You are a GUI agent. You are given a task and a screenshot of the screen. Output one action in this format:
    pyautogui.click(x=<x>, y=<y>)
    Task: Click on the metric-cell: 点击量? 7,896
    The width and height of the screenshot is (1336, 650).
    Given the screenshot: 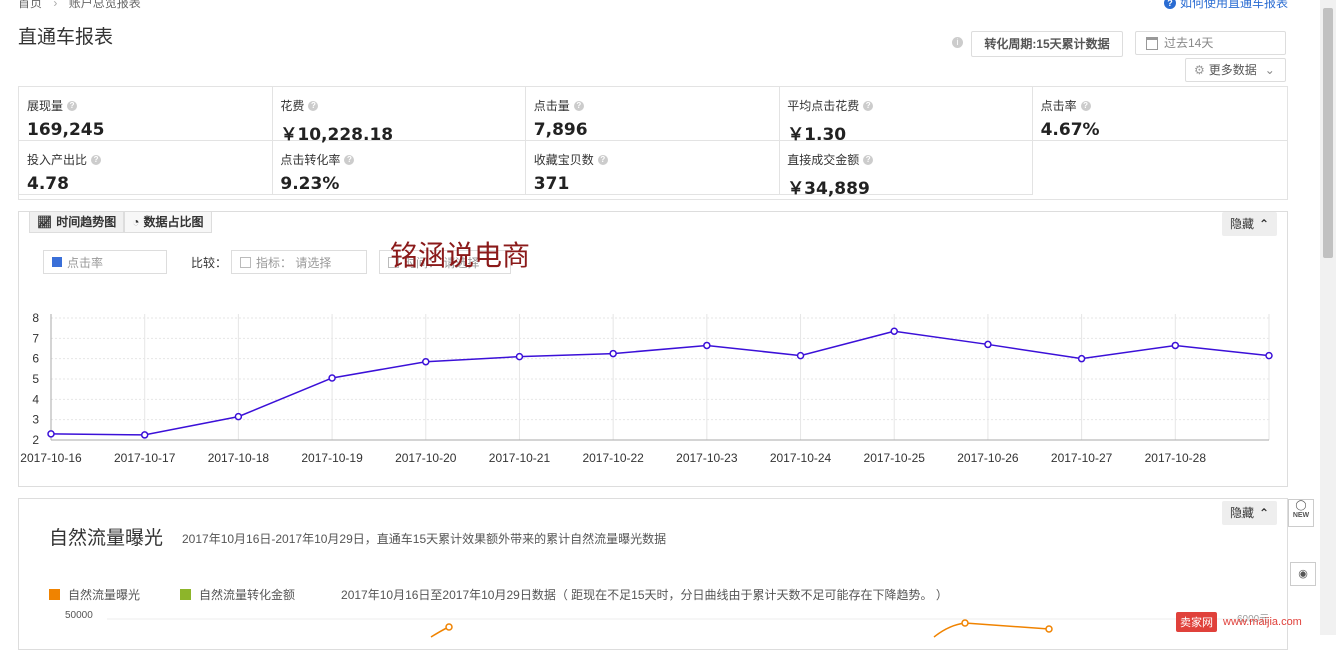 What is the action you would take?
    pyautogui.click(x=652, y=114)
    